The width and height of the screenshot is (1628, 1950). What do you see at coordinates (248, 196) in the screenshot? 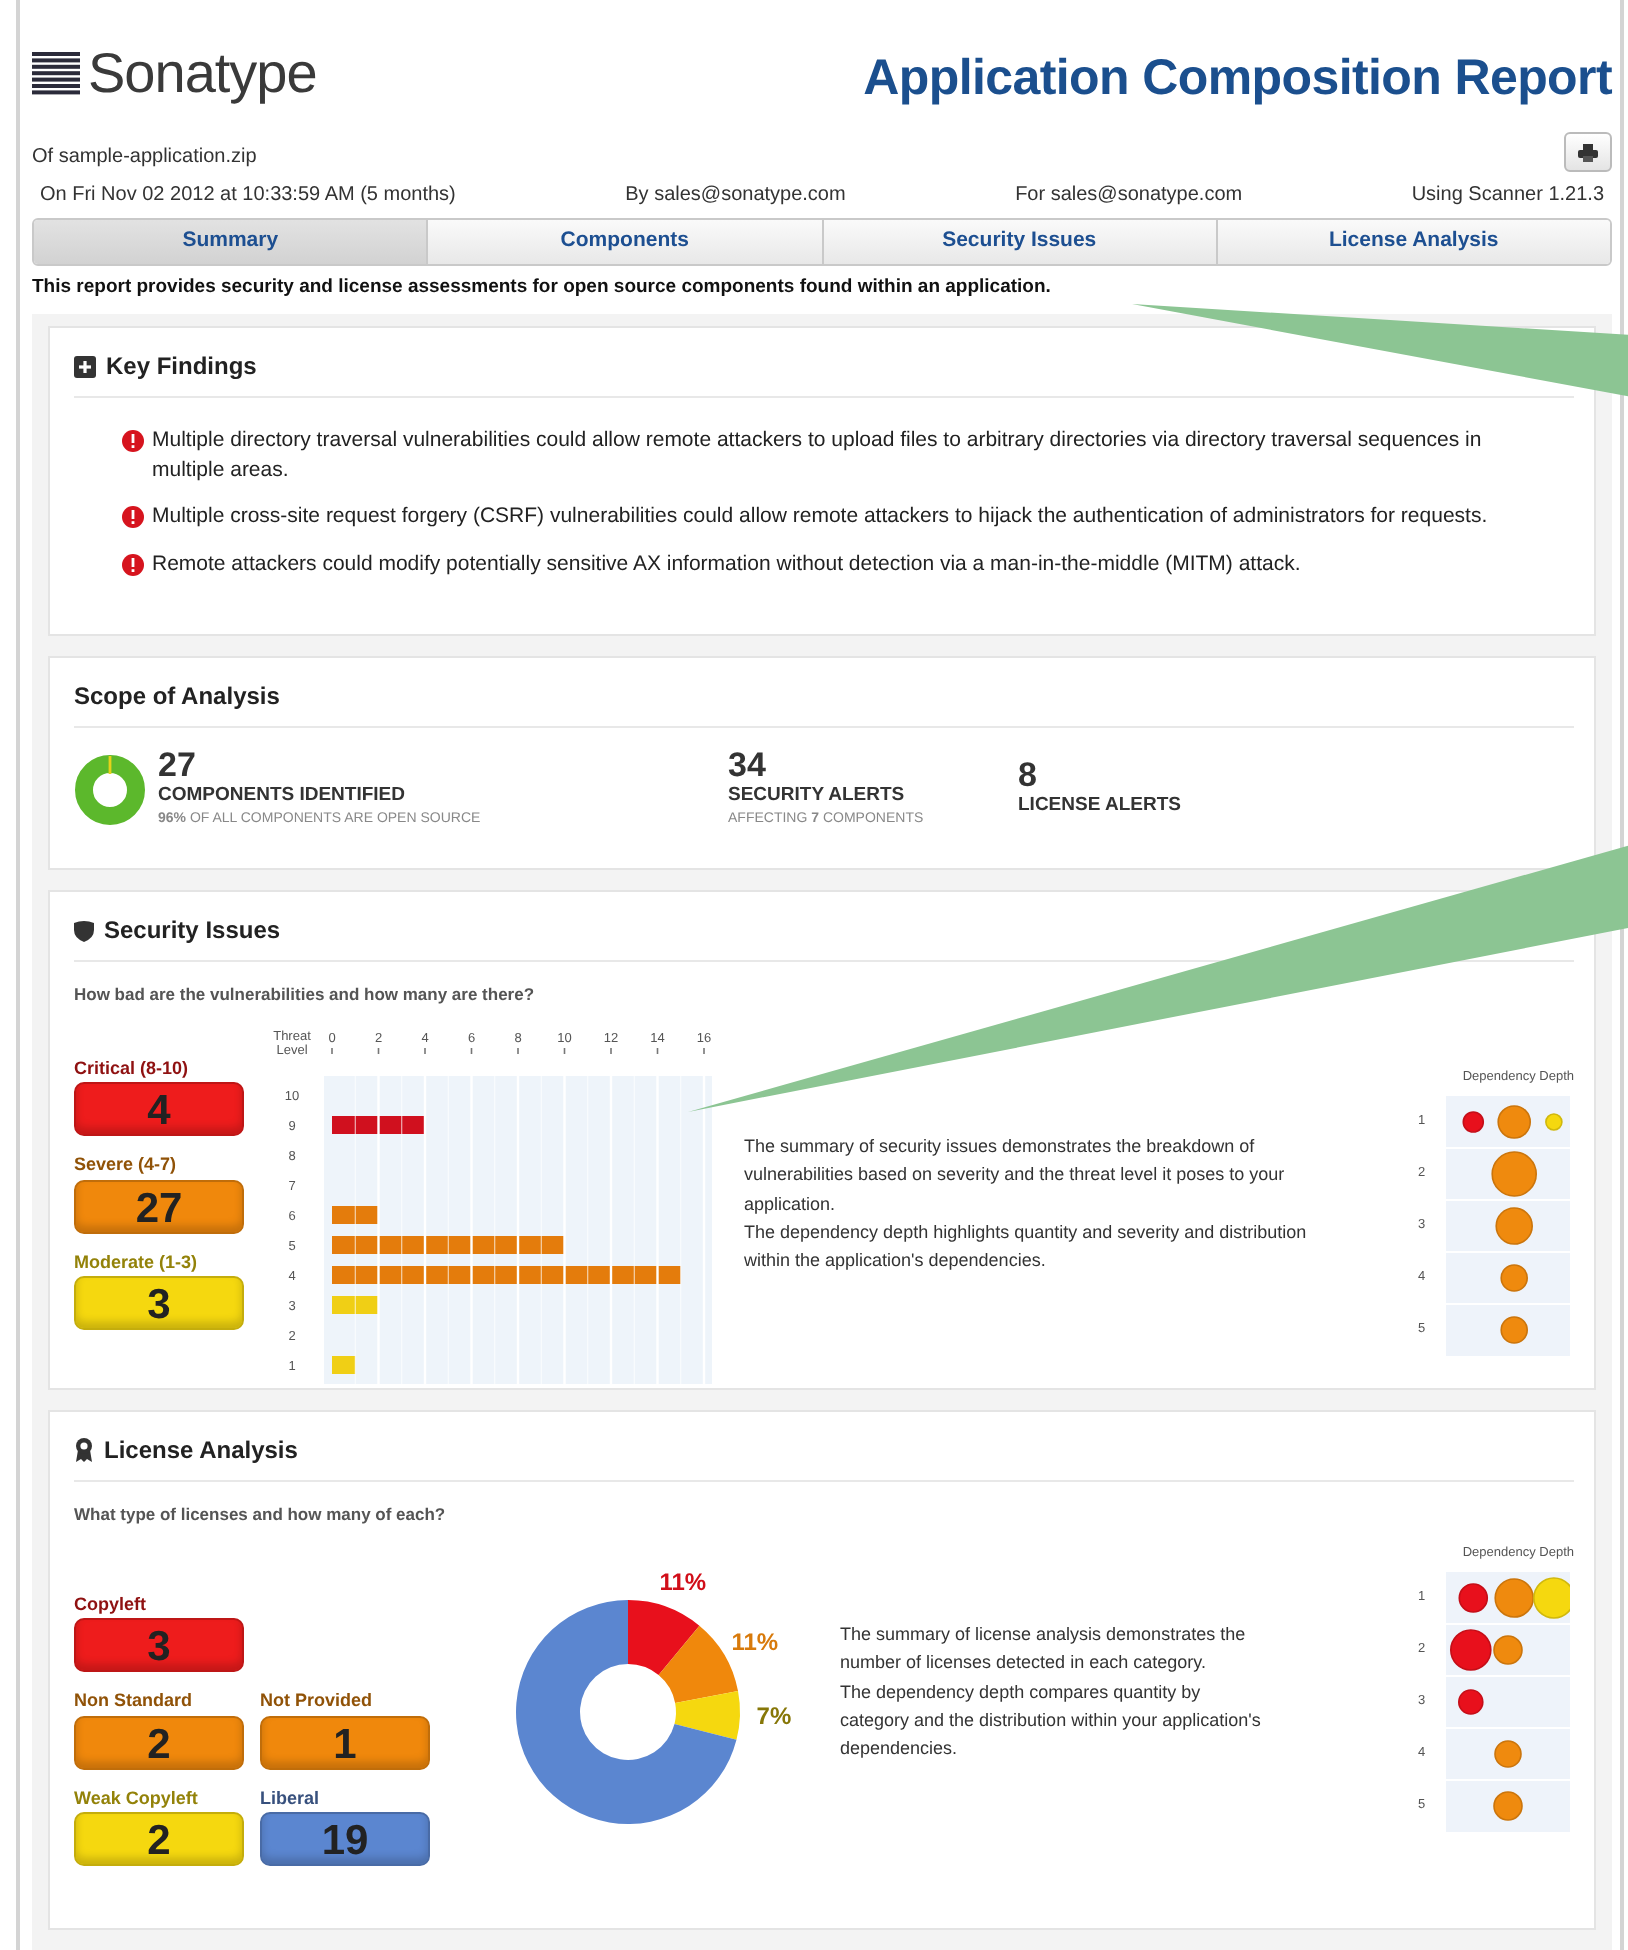
I see `report-meta: On Fri Nov 02 2012 at 10:33:59 AM (5 months)` at bounding box center [248, 196].